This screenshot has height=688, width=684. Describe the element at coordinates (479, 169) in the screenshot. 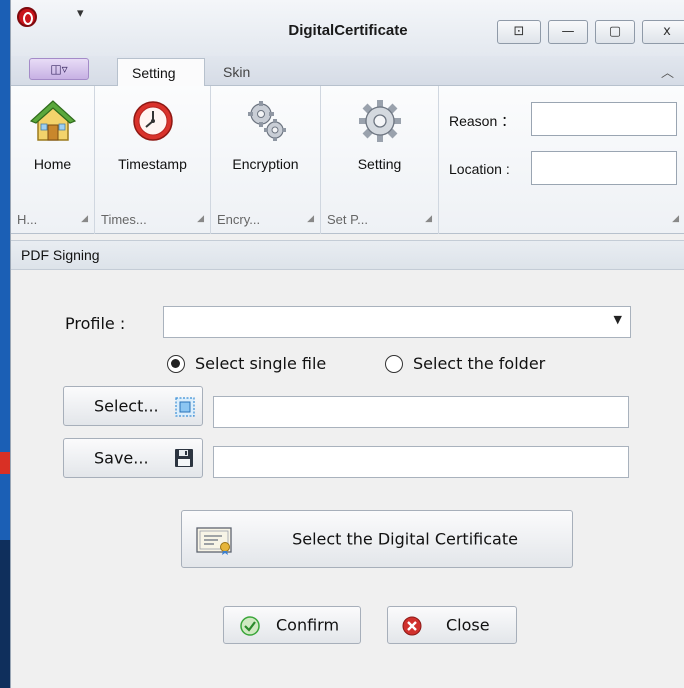

I see `location-label: Location :` at that location.